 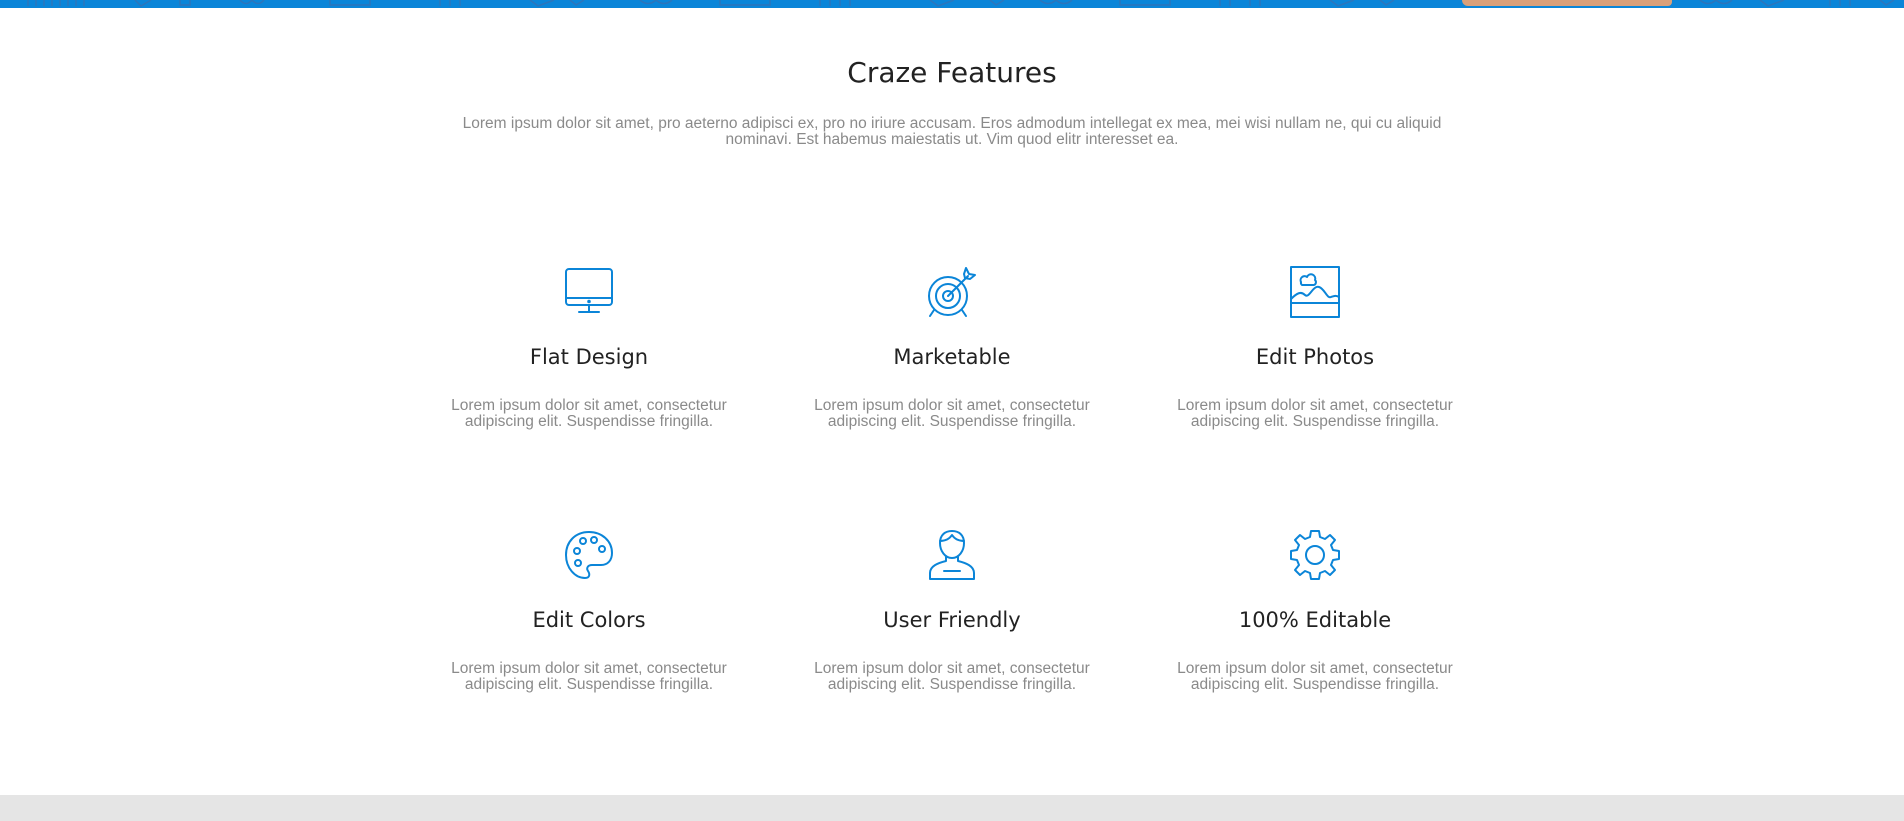 What do you see at coordinates (952, 555) in the screenshot?
I see `user-icon` at bounding box center [952, 555].